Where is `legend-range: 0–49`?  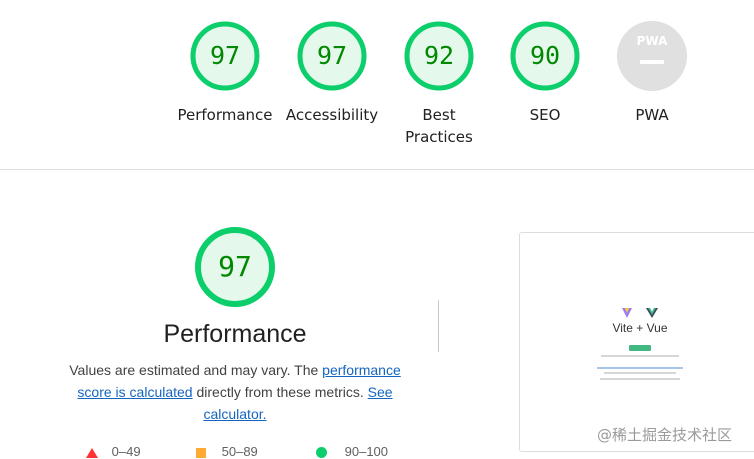 legend-range: 0–49 is located at coordinates (126, 451).